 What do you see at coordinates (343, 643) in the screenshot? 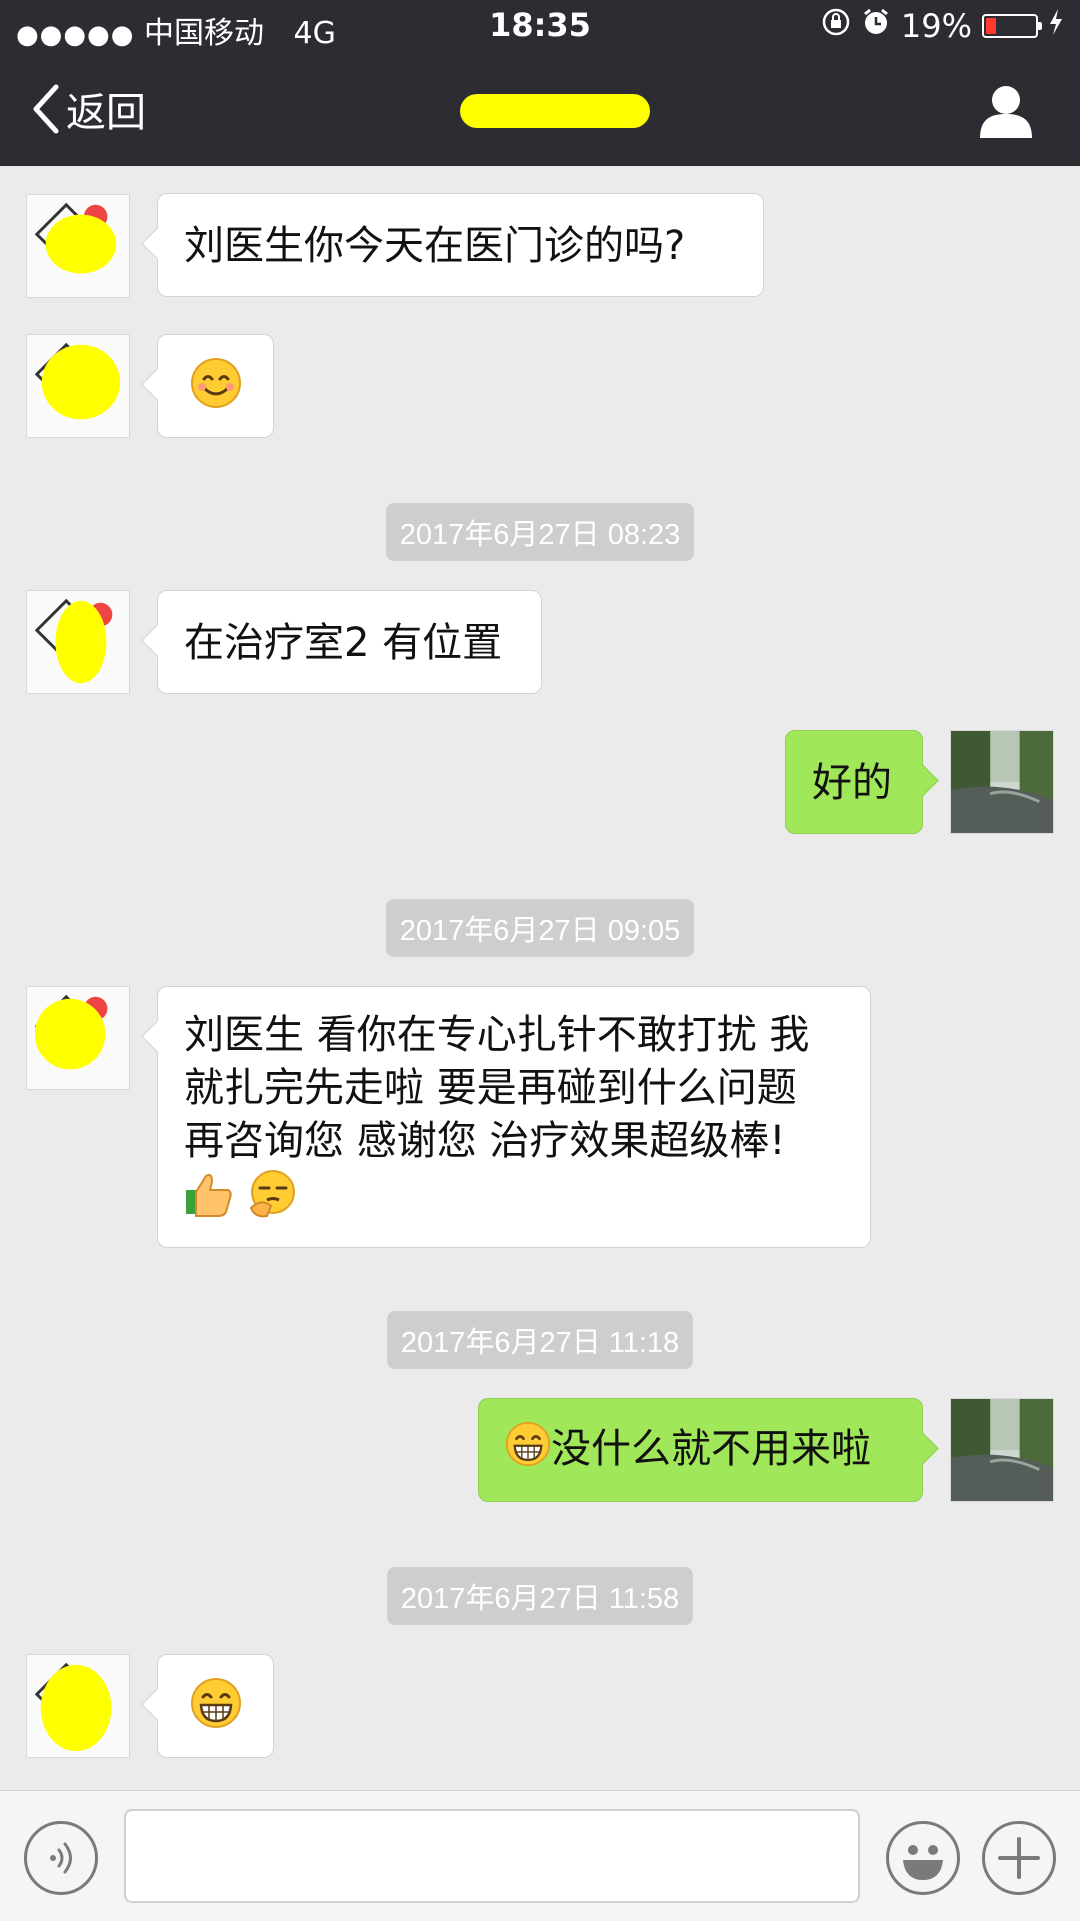
I see `message-text: 在治疗室2 有位置` at bounding box center [343, 643].